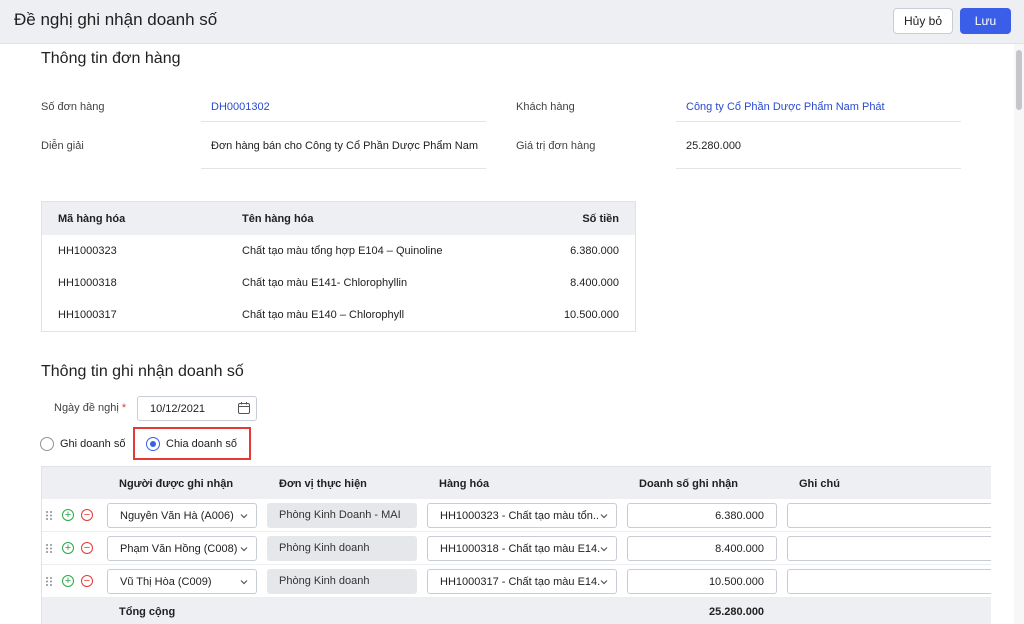 The image size is (1024, 624). What do you see at coordinates (124, 408) in the screenshot?
I see `required-mark: *` at bounding box center [124, 408].